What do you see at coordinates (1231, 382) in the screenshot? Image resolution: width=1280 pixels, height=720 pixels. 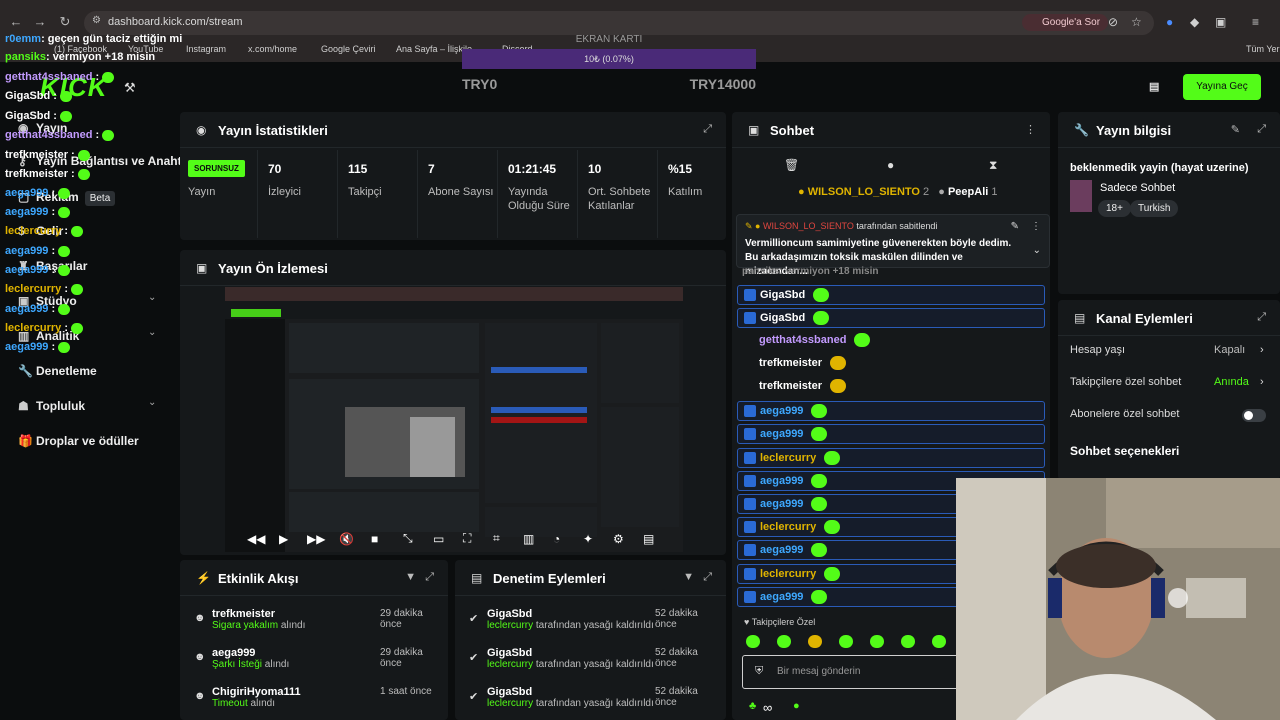 I see `channel-action-value: Anında` at bounding box center [1231, 382].